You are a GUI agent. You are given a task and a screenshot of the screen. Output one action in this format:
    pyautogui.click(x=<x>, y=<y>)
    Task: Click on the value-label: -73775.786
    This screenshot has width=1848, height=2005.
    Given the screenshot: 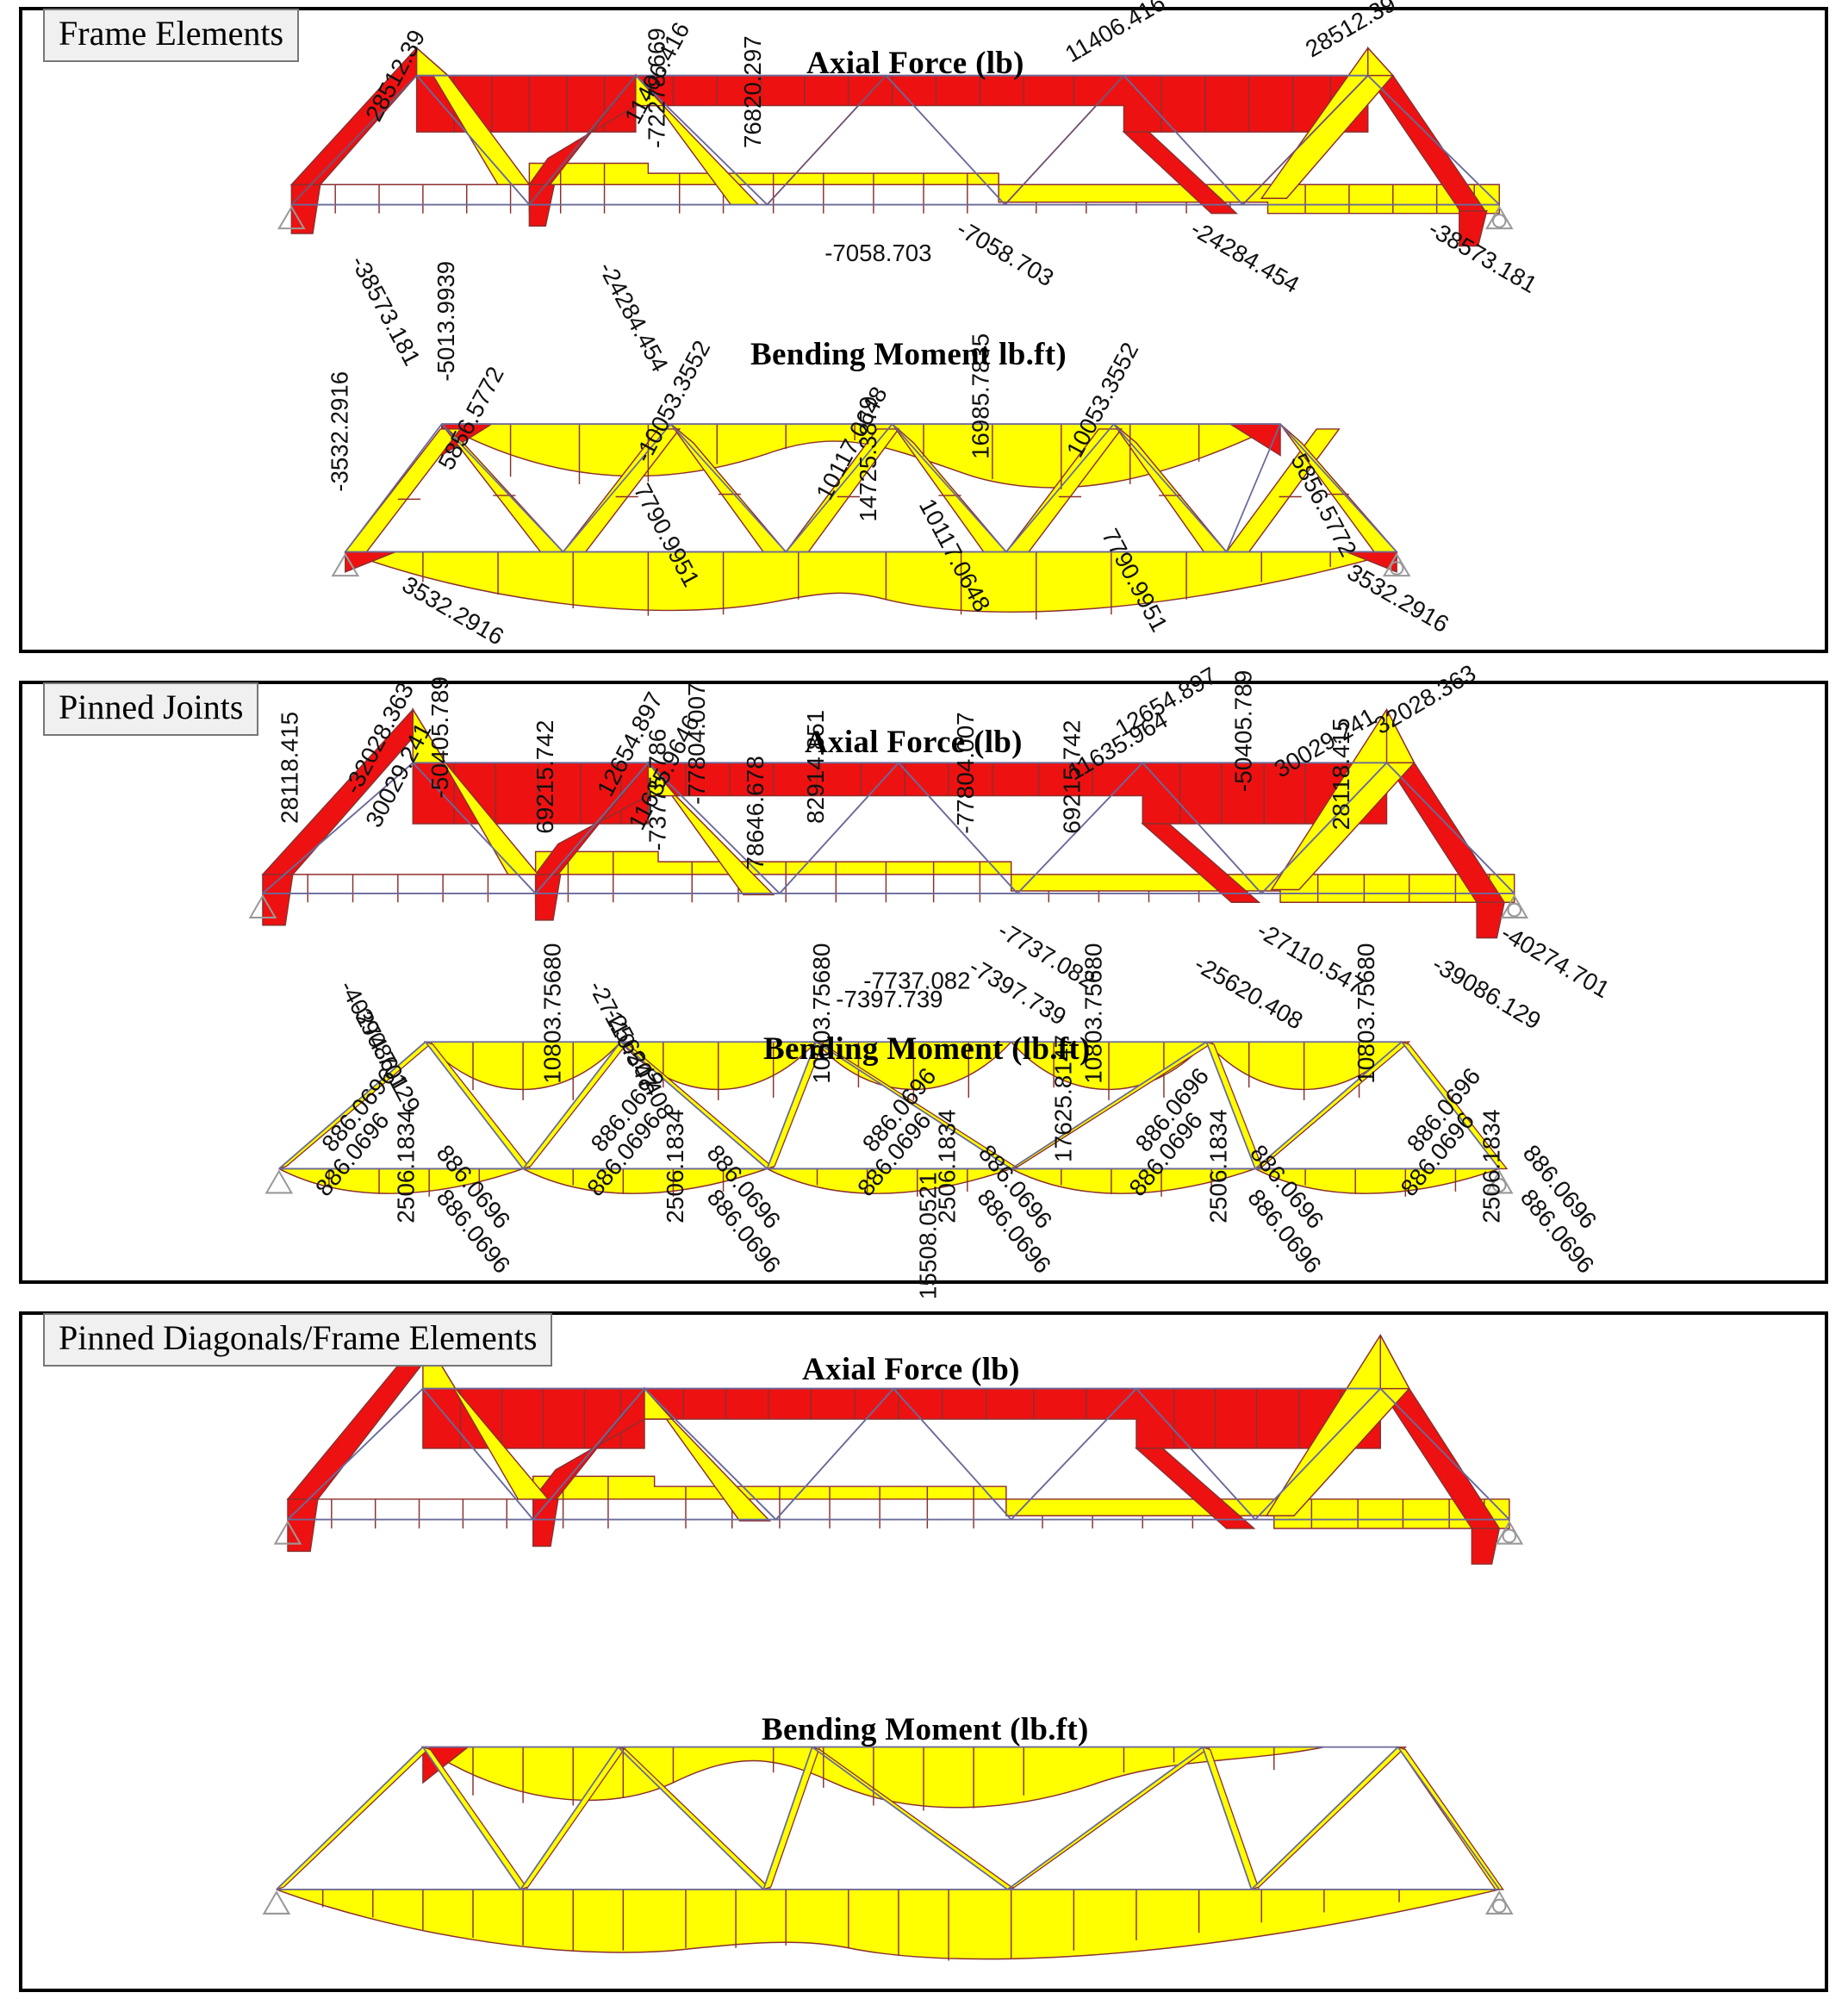 What is the action you would take?
    pyautogui.click(x=658, y=790)
    